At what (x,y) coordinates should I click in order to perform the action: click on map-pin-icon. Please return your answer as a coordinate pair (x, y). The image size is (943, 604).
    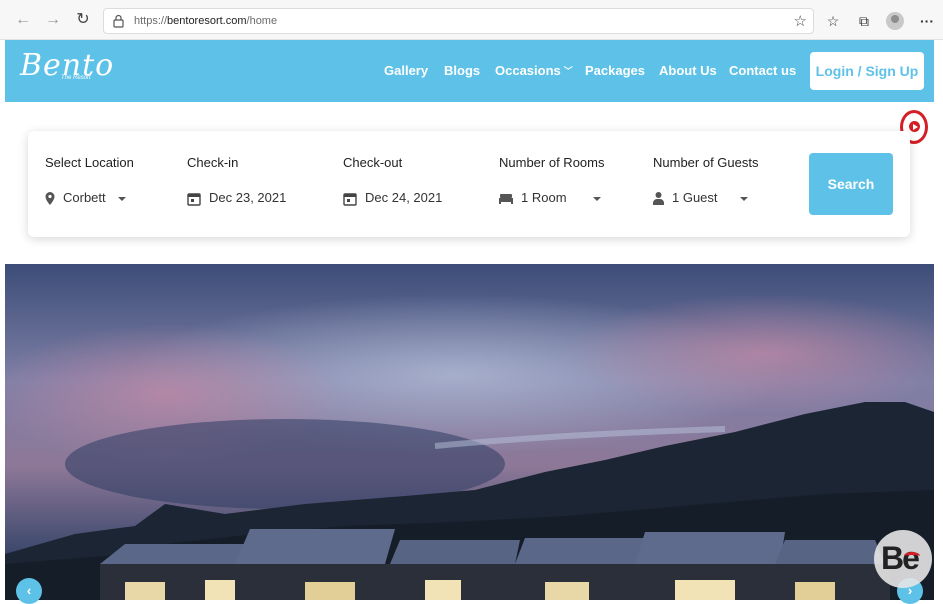
    Looking at the image, I should click on (50, 199).